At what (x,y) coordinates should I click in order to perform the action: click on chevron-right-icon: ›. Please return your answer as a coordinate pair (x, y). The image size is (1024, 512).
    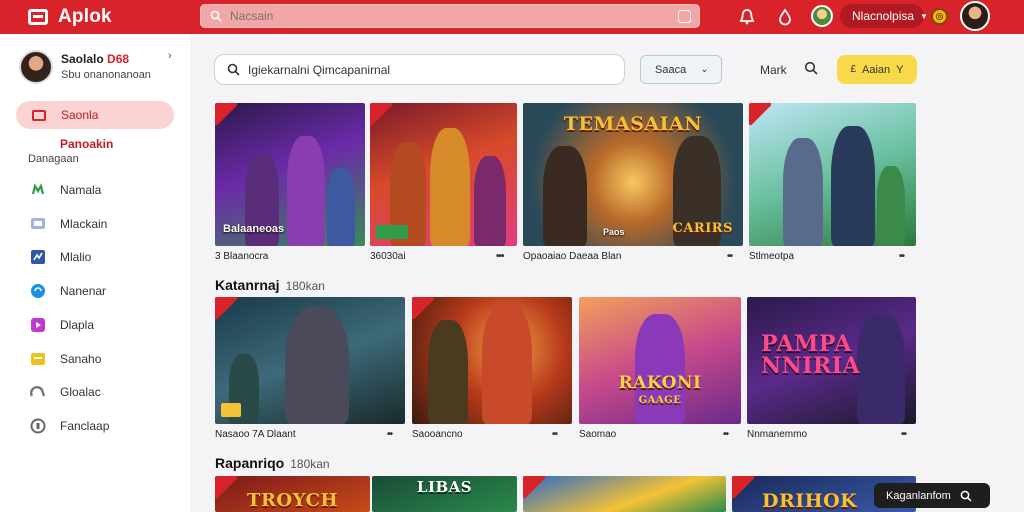
    Looking at the image, I should click on (170, 56).